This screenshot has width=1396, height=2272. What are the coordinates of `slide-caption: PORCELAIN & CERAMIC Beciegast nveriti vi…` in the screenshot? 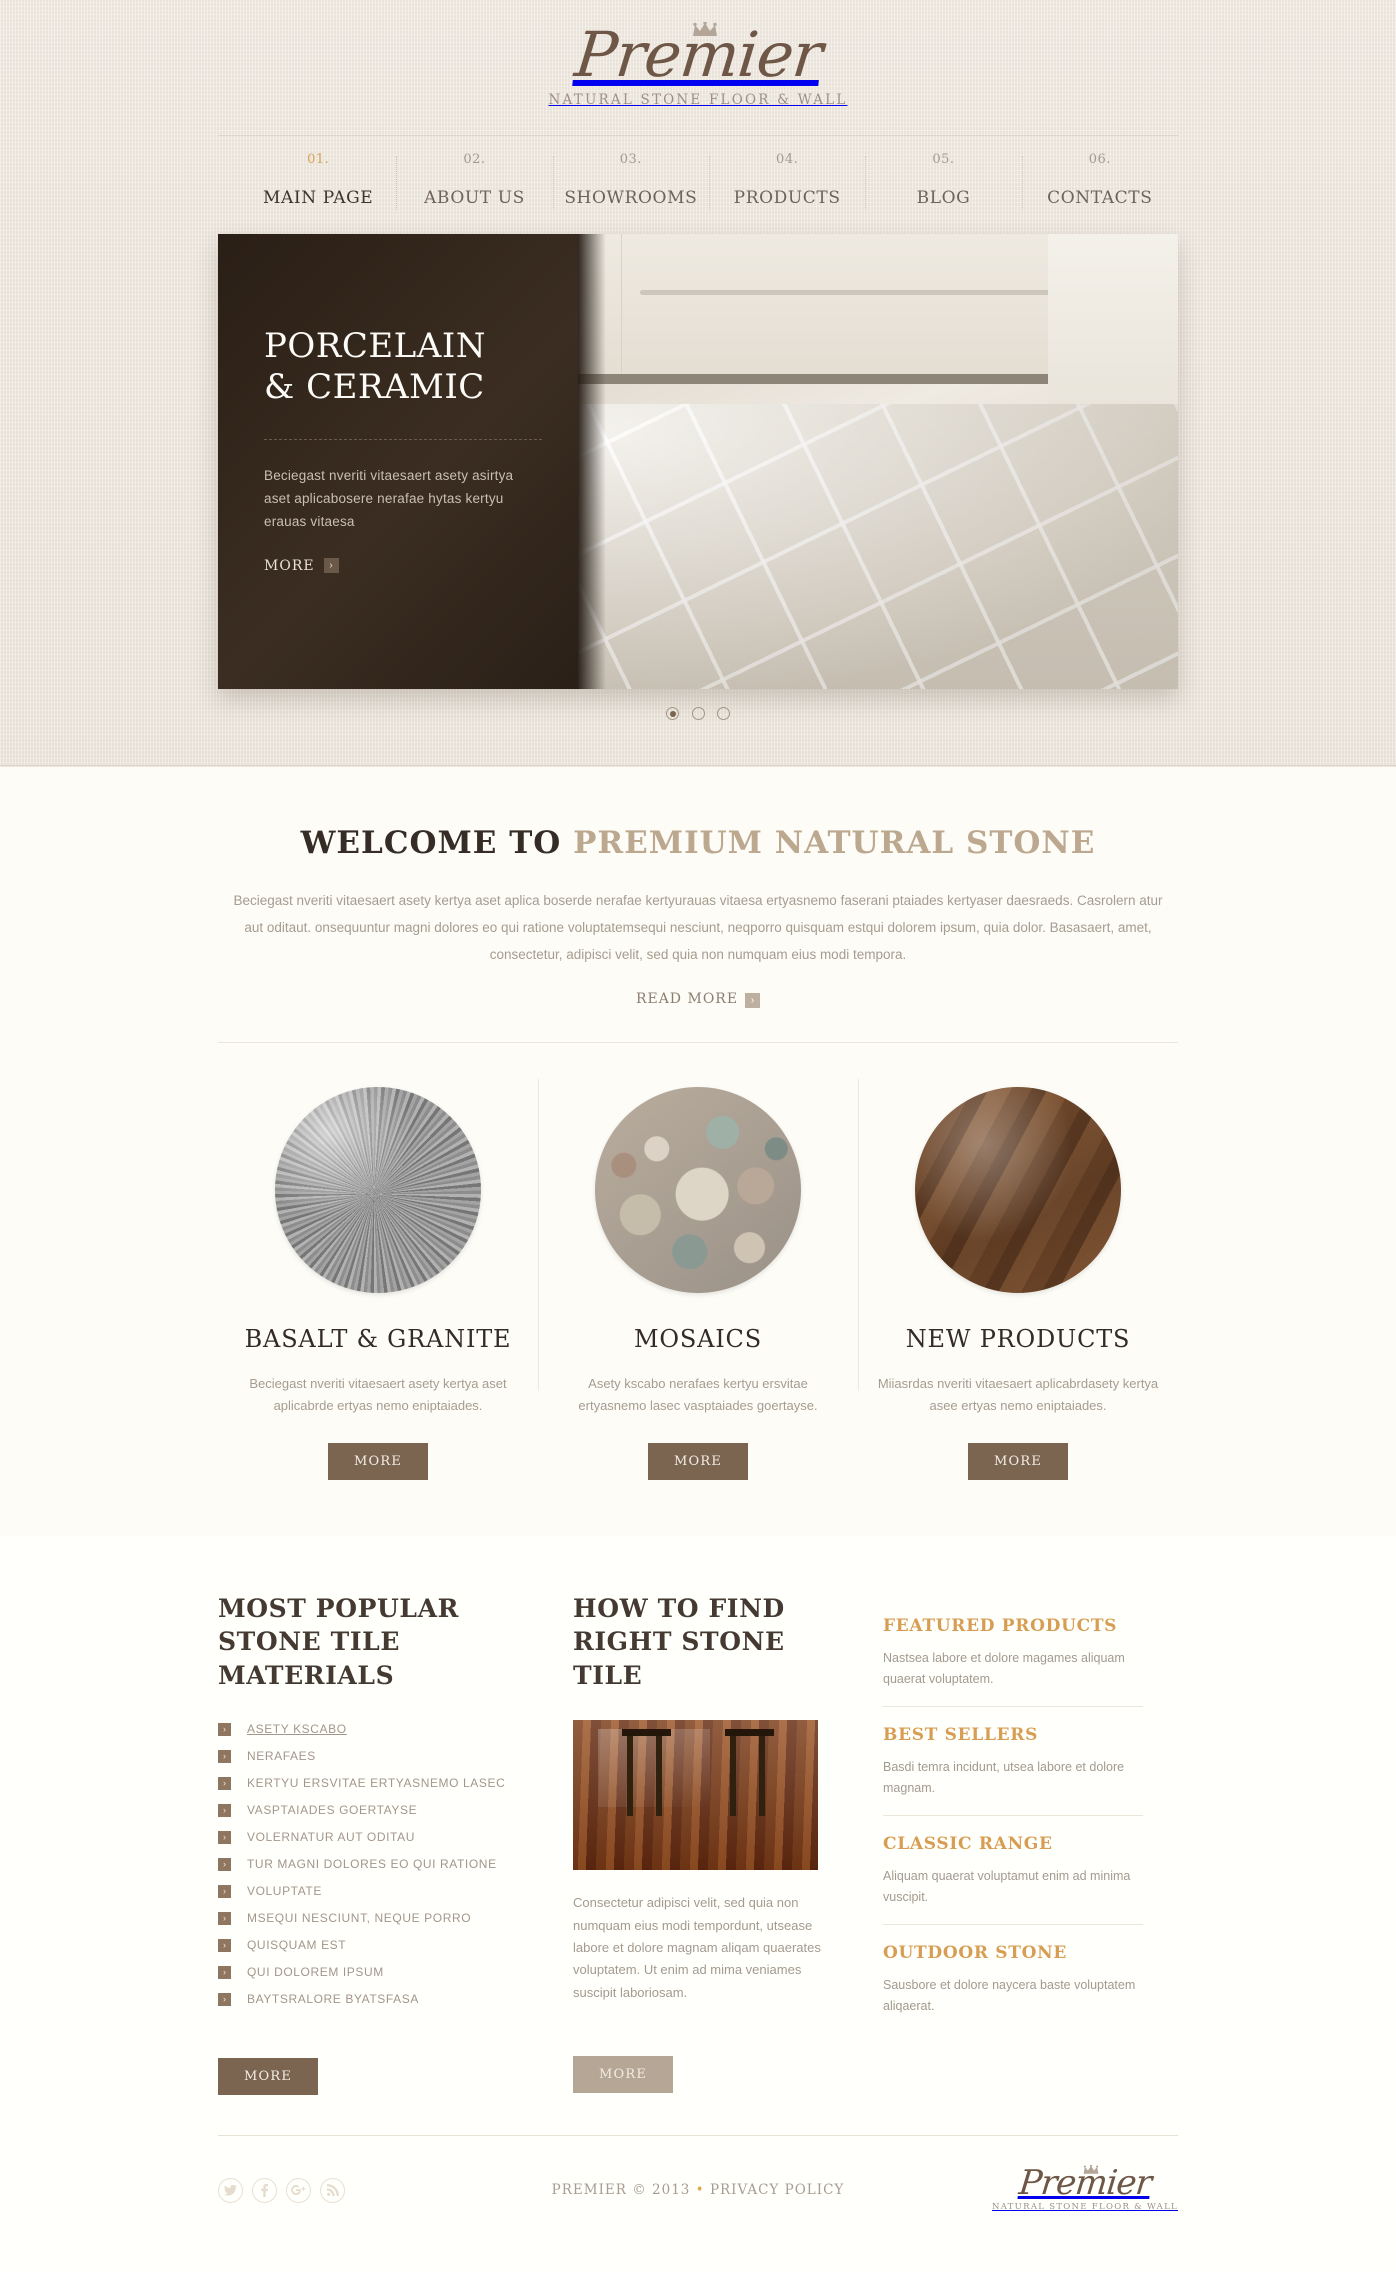 It's located at (412, 461).